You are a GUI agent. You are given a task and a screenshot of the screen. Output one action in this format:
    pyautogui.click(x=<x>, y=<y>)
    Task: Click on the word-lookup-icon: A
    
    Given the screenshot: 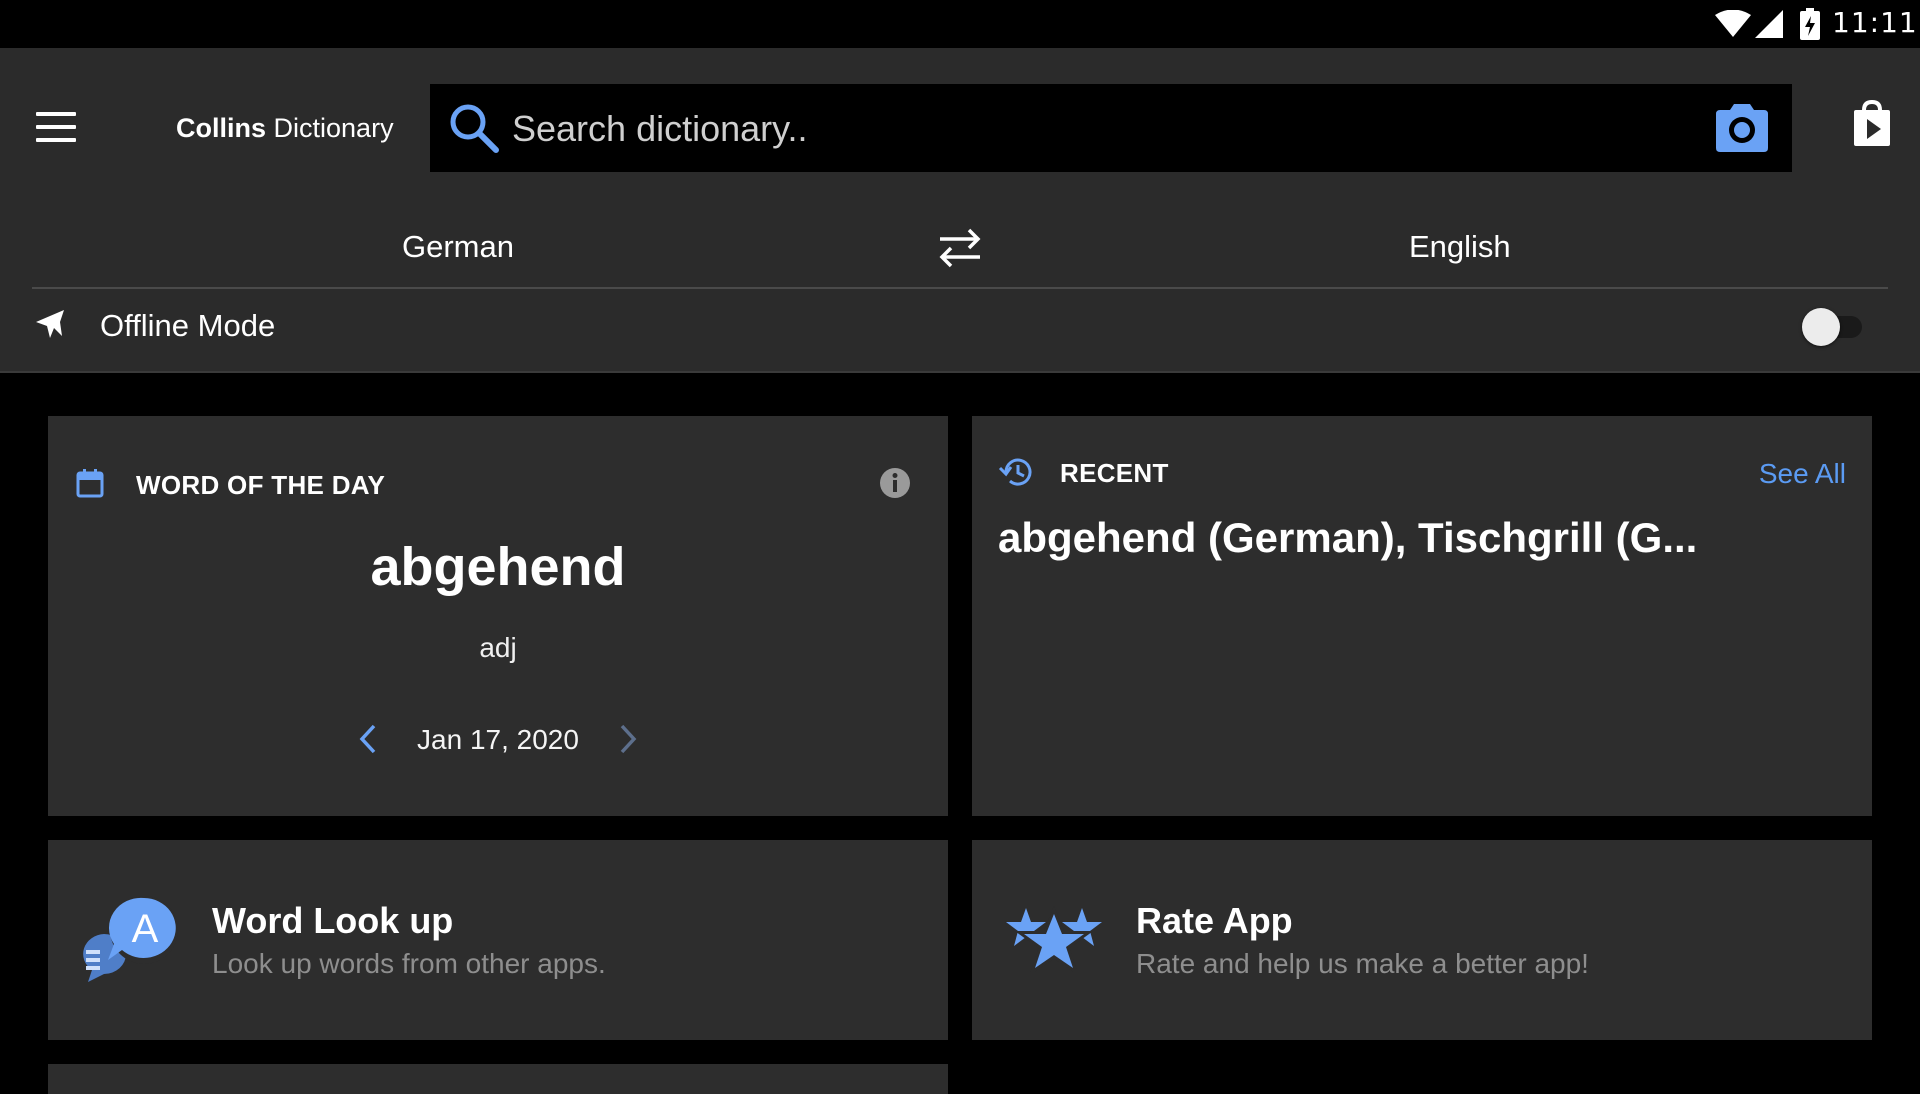 What is the action you would take?
    pyautogui.click(x=130, y=939)
    